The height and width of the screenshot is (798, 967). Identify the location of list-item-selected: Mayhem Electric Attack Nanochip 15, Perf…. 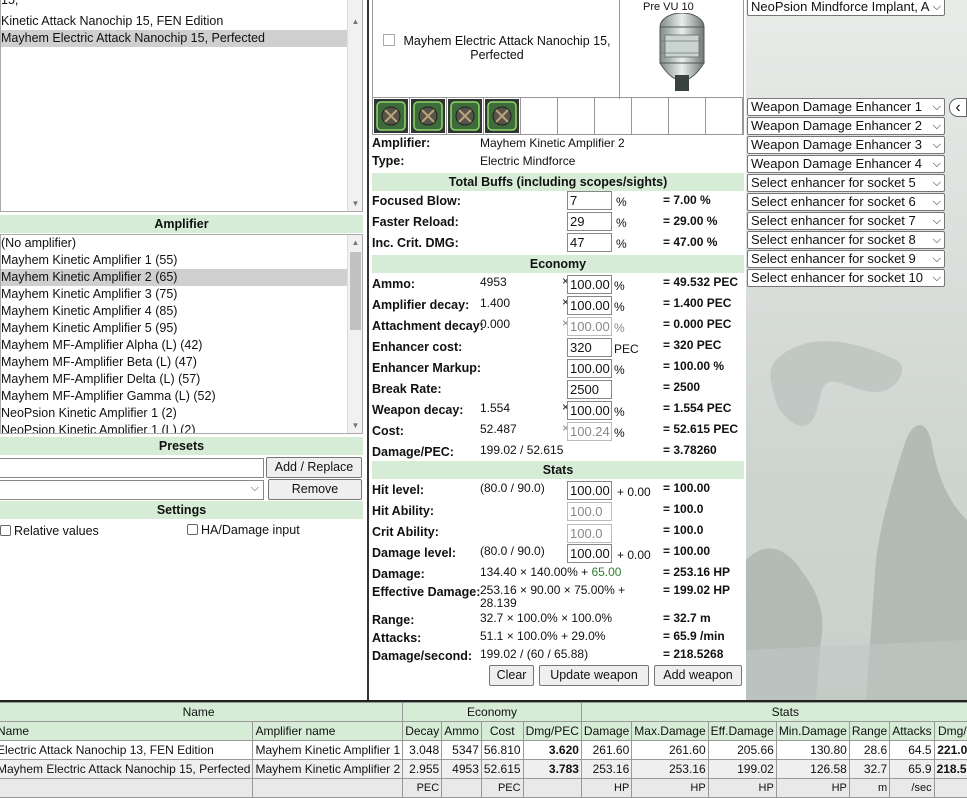
(181, 38).